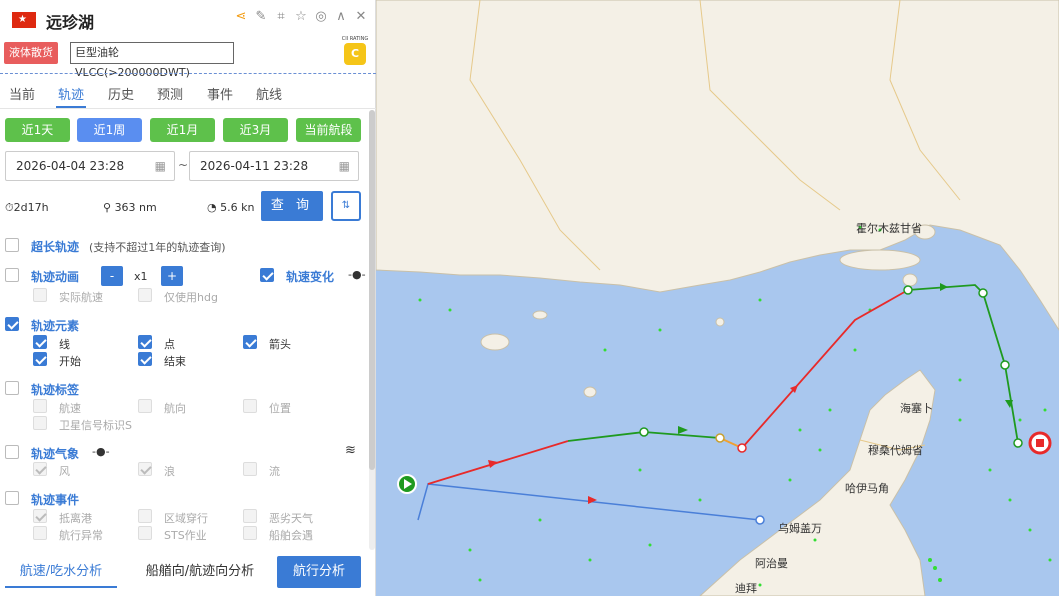 This screenshot has width=1059, height=596. I want to click on mode-switch-icon: ⇅, so click(346, 206).